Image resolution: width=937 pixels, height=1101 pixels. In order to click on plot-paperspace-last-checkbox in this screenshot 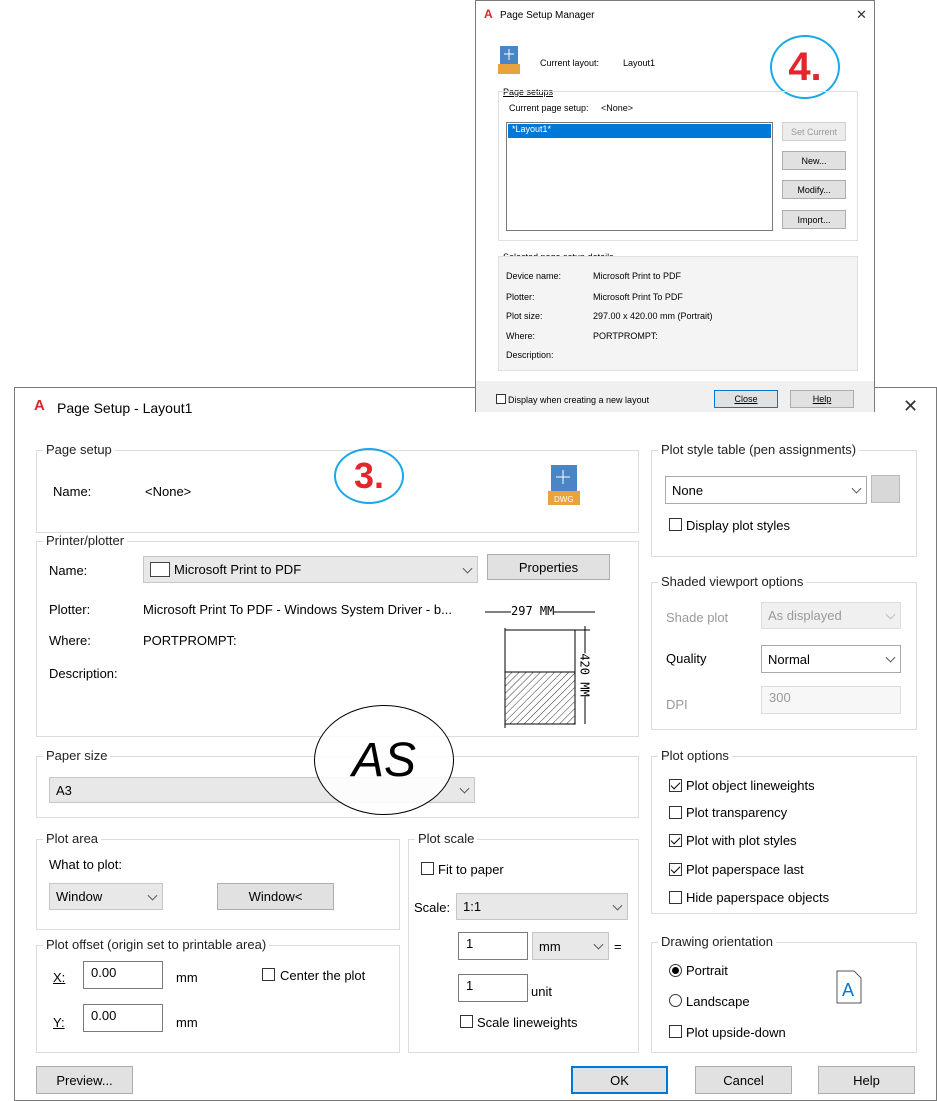, I will do `click(675, 869)`.